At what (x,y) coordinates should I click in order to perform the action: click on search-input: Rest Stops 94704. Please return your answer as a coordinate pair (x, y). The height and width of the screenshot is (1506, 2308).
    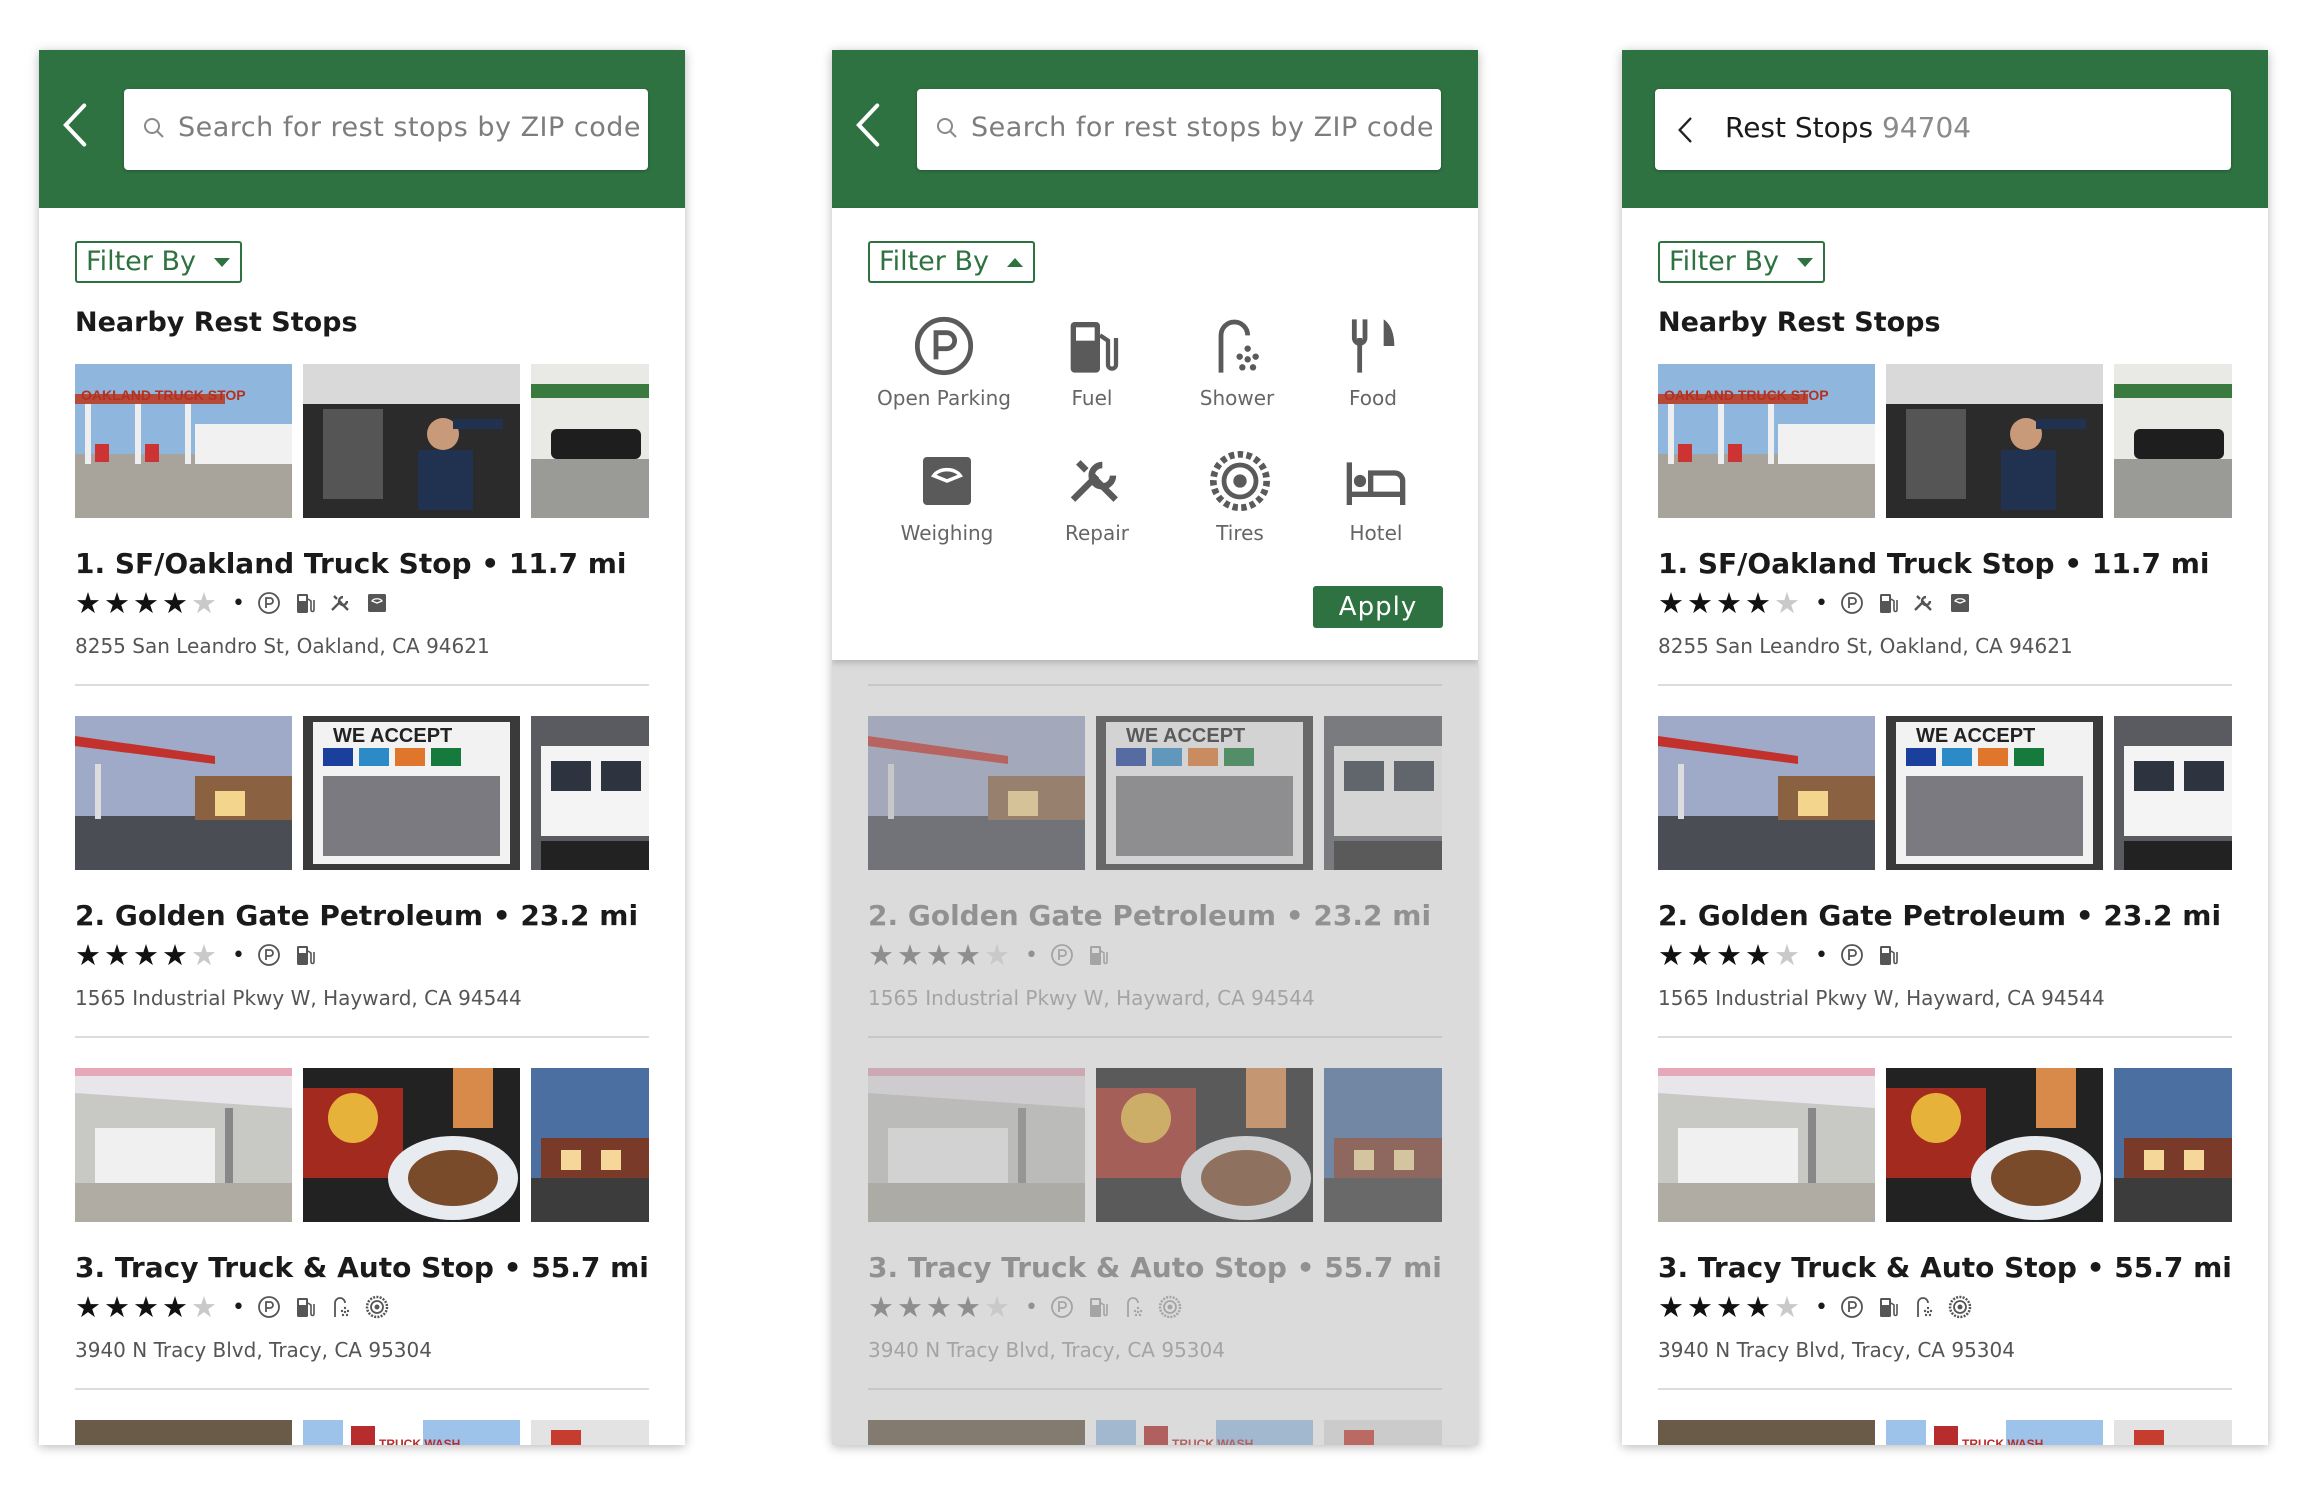
    Looking at the image, I should click on (1943, 129).